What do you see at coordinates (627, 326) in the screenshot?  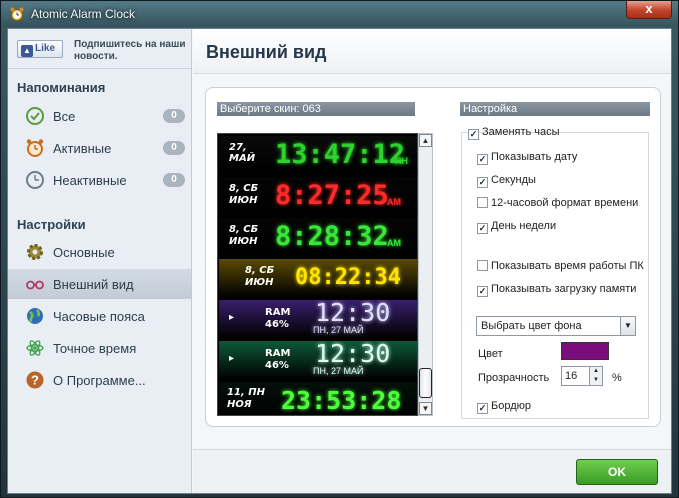 I see `chevron-down-icon: ▼` at bounding box center [627, 326].